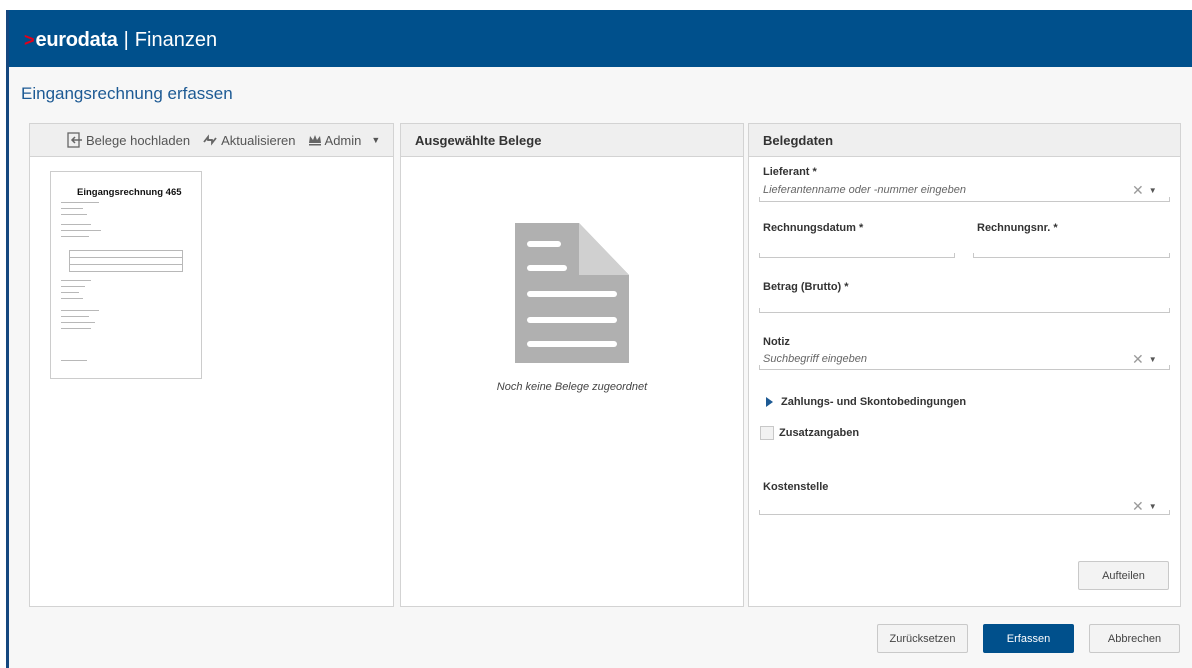 This screenshot has width=1192, height=668. I want to click on crown-icon, so click(314, 140).